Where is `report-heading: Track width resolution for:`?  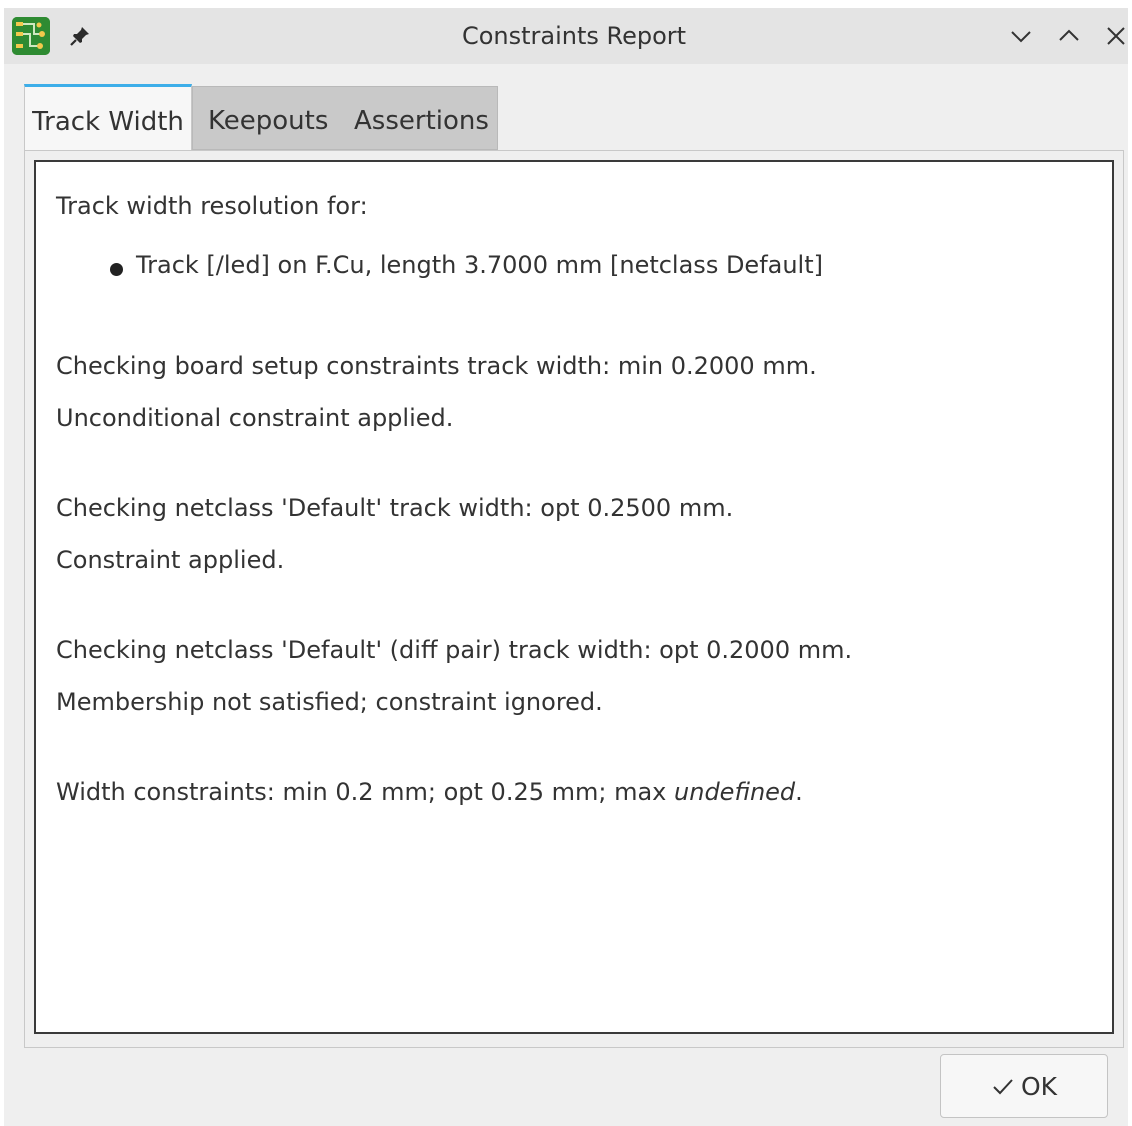
report-heading: Track width resolution for: is located at coordinates (212, 206).